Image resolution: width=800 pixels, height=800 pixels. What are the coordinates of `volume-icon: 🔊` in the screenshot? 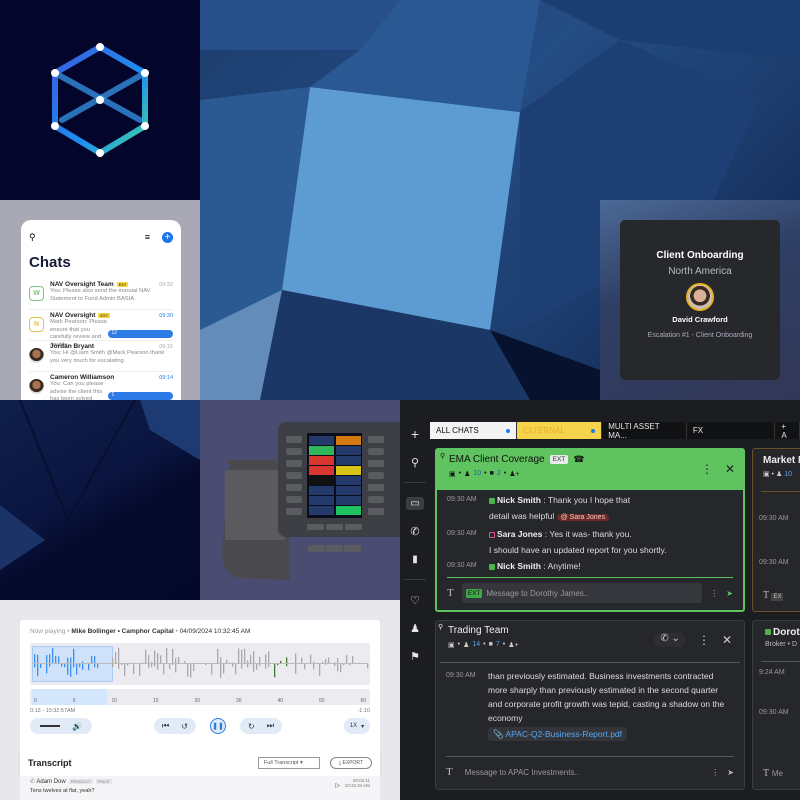 It's located at (77, 726).